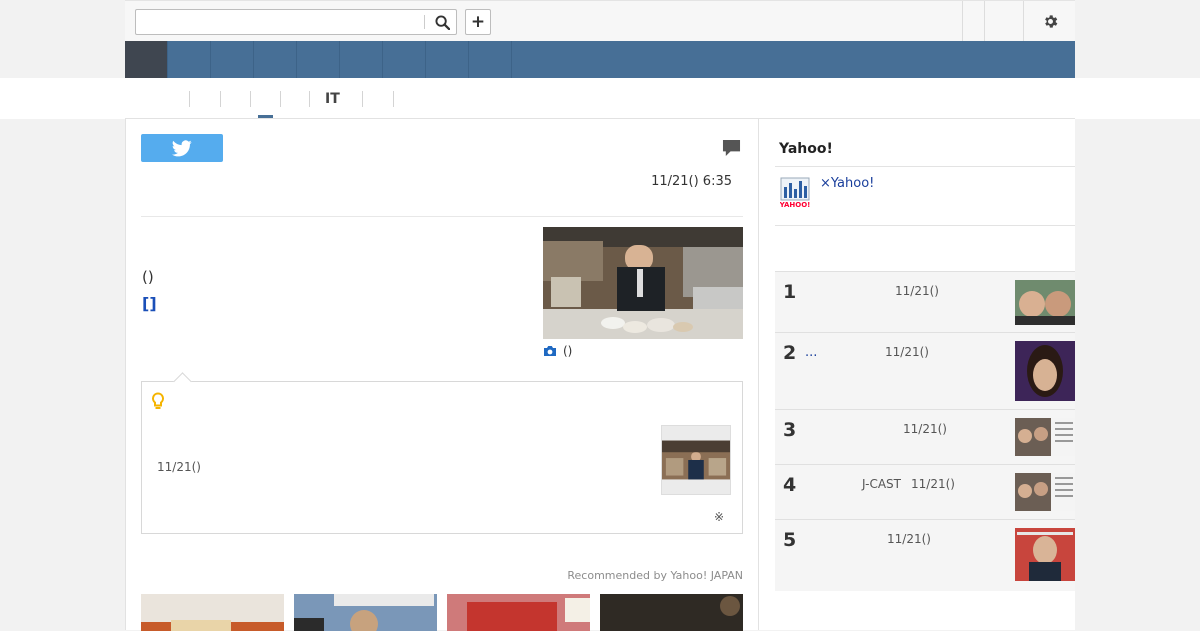  What do you see at coordinates (795, 205) in the screenshot?
I see `svg-text: YAHOO!` at bounding box center [795, 205].